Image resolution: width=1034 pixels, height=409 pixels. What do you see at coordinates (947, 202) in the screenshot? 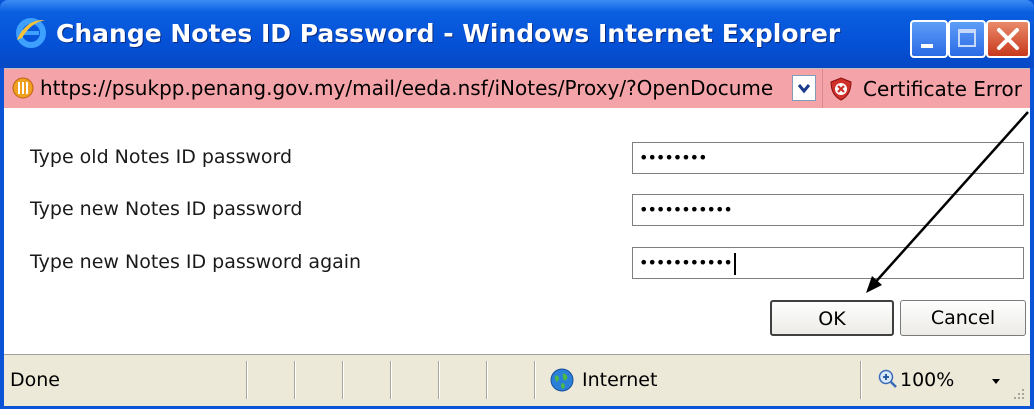
I see `annotation-arrow` at bounding box center [947, 202].